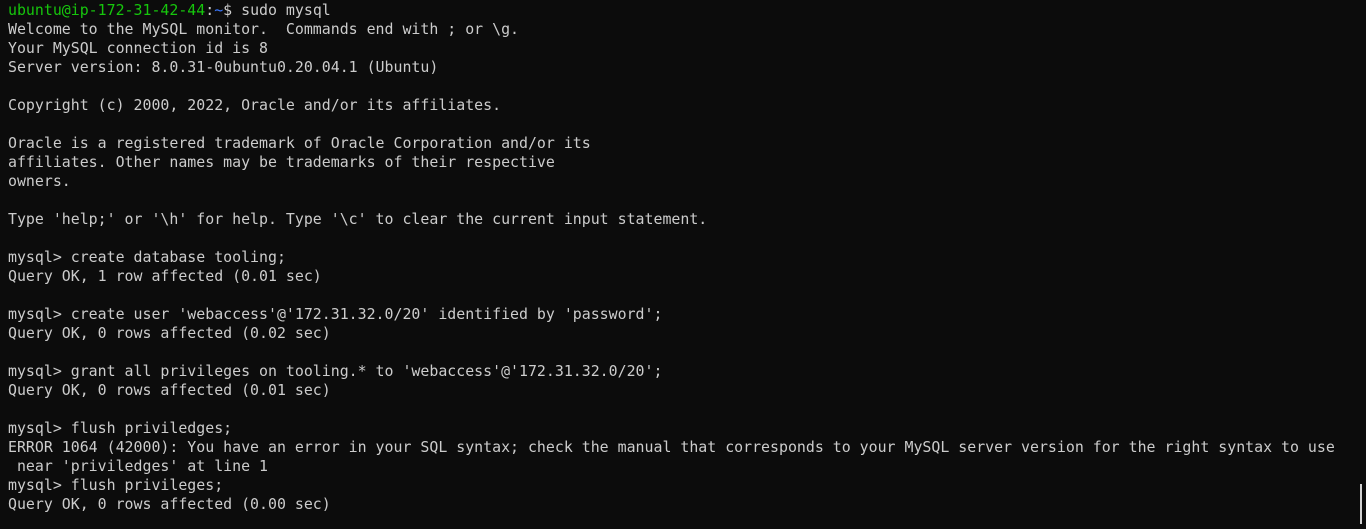 This screenshot has height=529, width=1366. Describe the element at coordinates (120, 428) in the screenshot. I see `mysql-command-line: mysql> flush priviledges;` at that location.